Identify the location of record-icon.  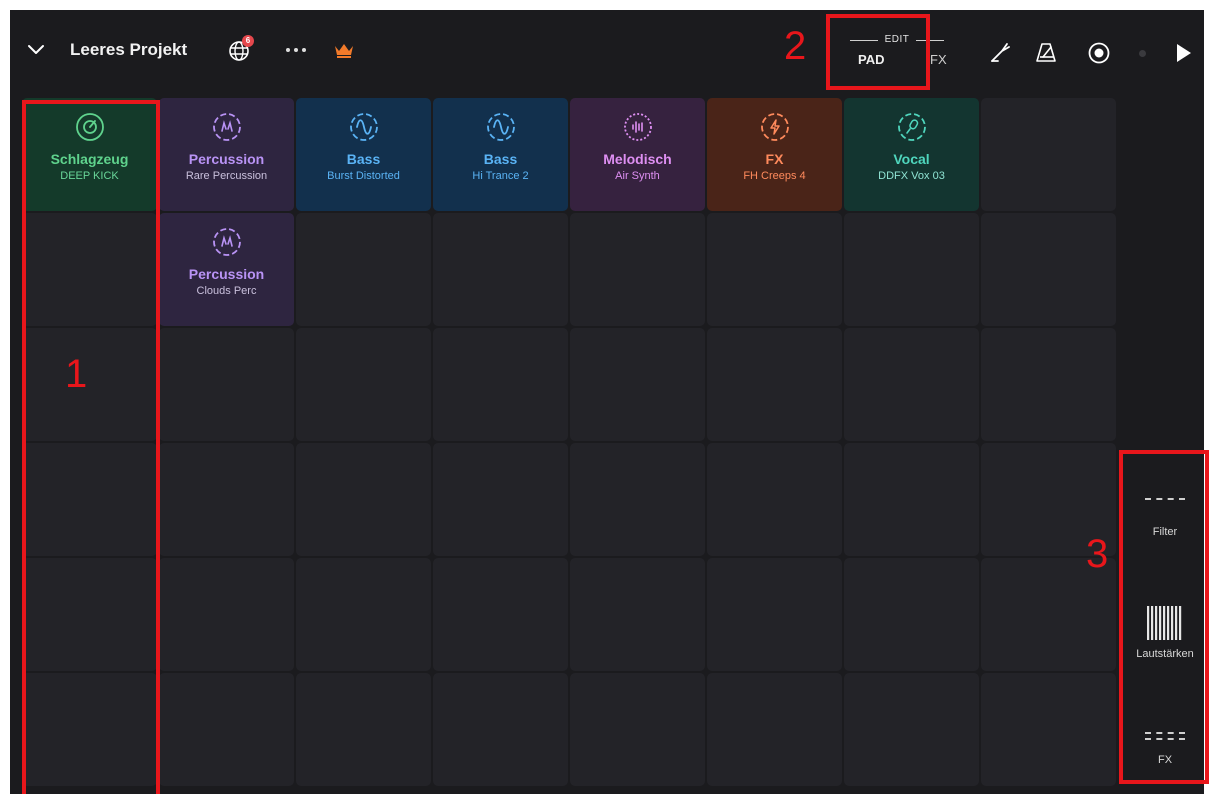
(1099, 53).